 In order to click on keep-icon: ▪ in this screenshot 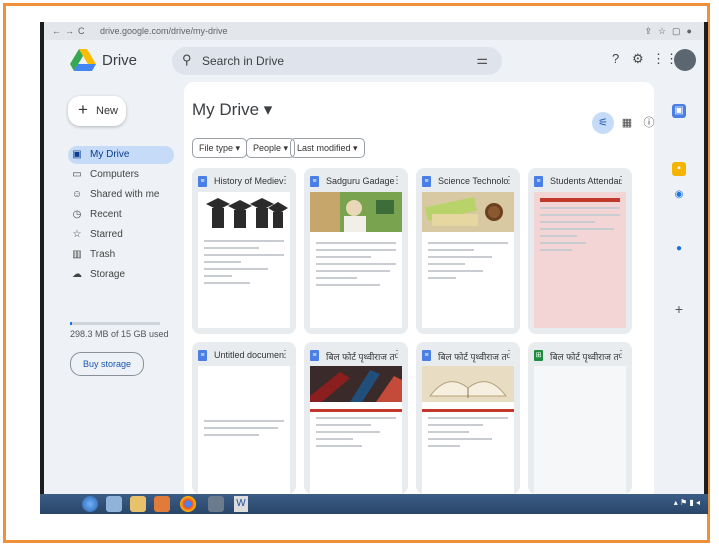, I will do `click(679, 169)`.